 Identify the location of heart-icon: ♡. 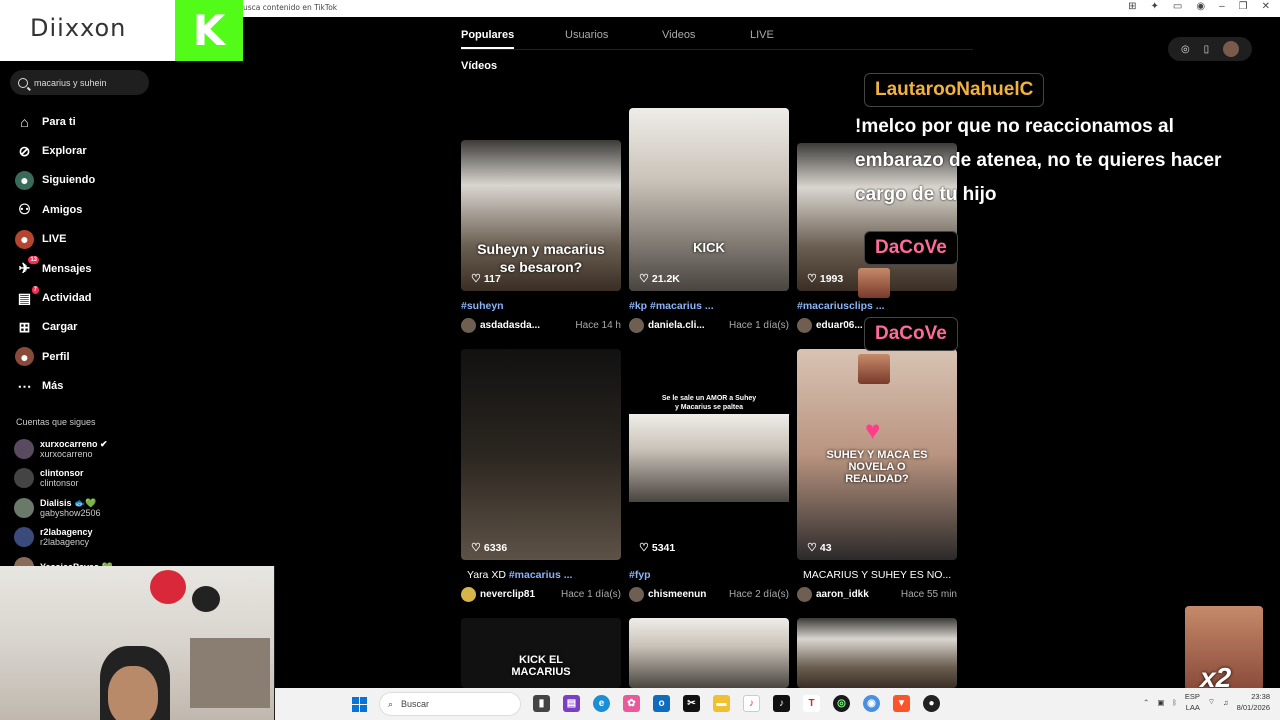
(476, 279).